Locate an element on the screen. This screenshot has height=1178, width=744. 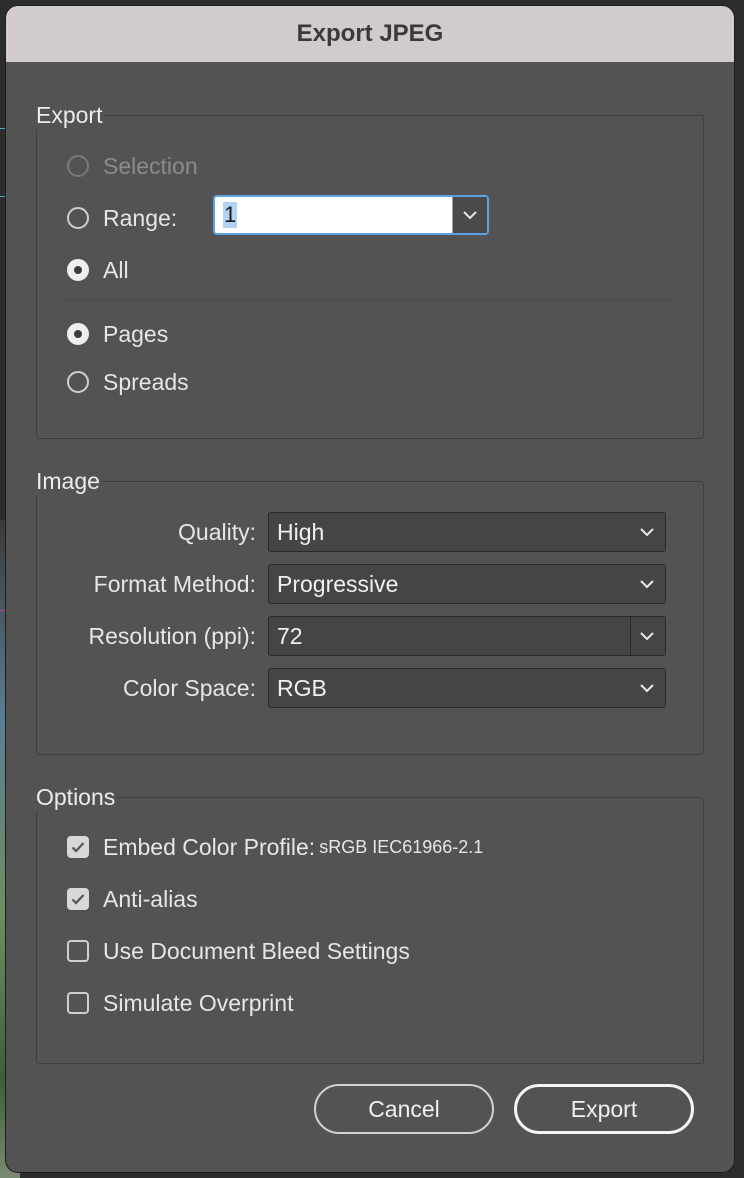
color-space-value: RGB is located at coordinates (302, 688).